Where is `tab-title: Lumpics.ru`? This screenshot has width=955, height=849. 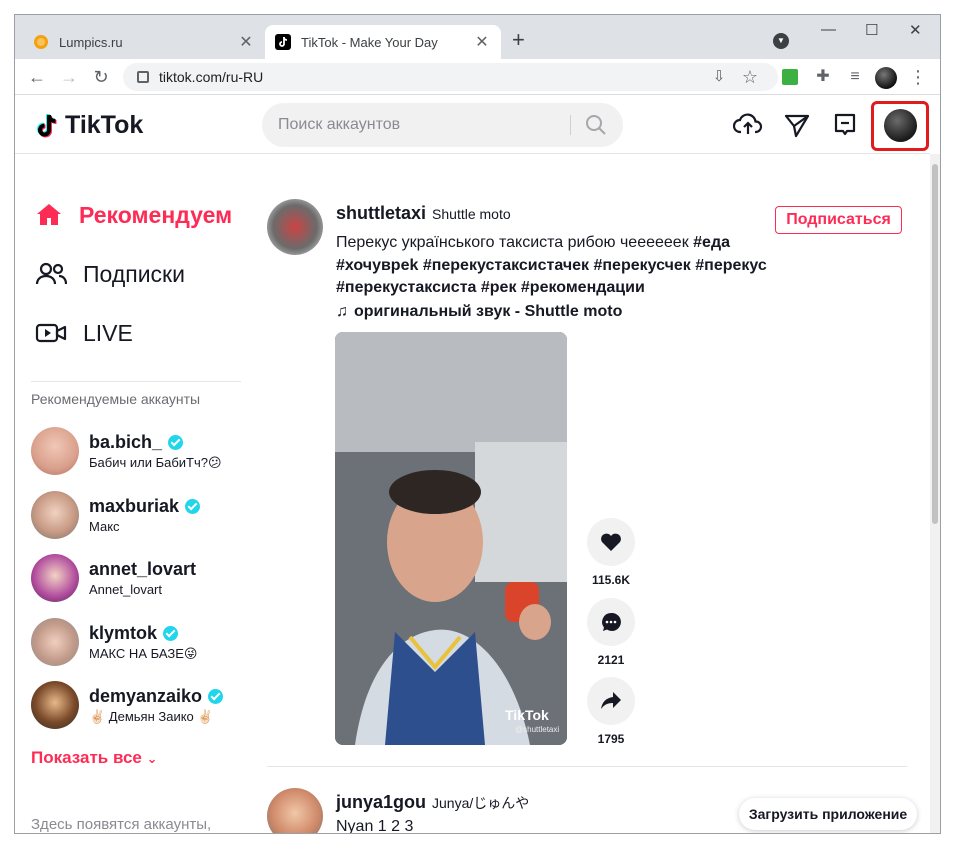
tab-title: Lumpics.ru is located at coordinates (91, 42).